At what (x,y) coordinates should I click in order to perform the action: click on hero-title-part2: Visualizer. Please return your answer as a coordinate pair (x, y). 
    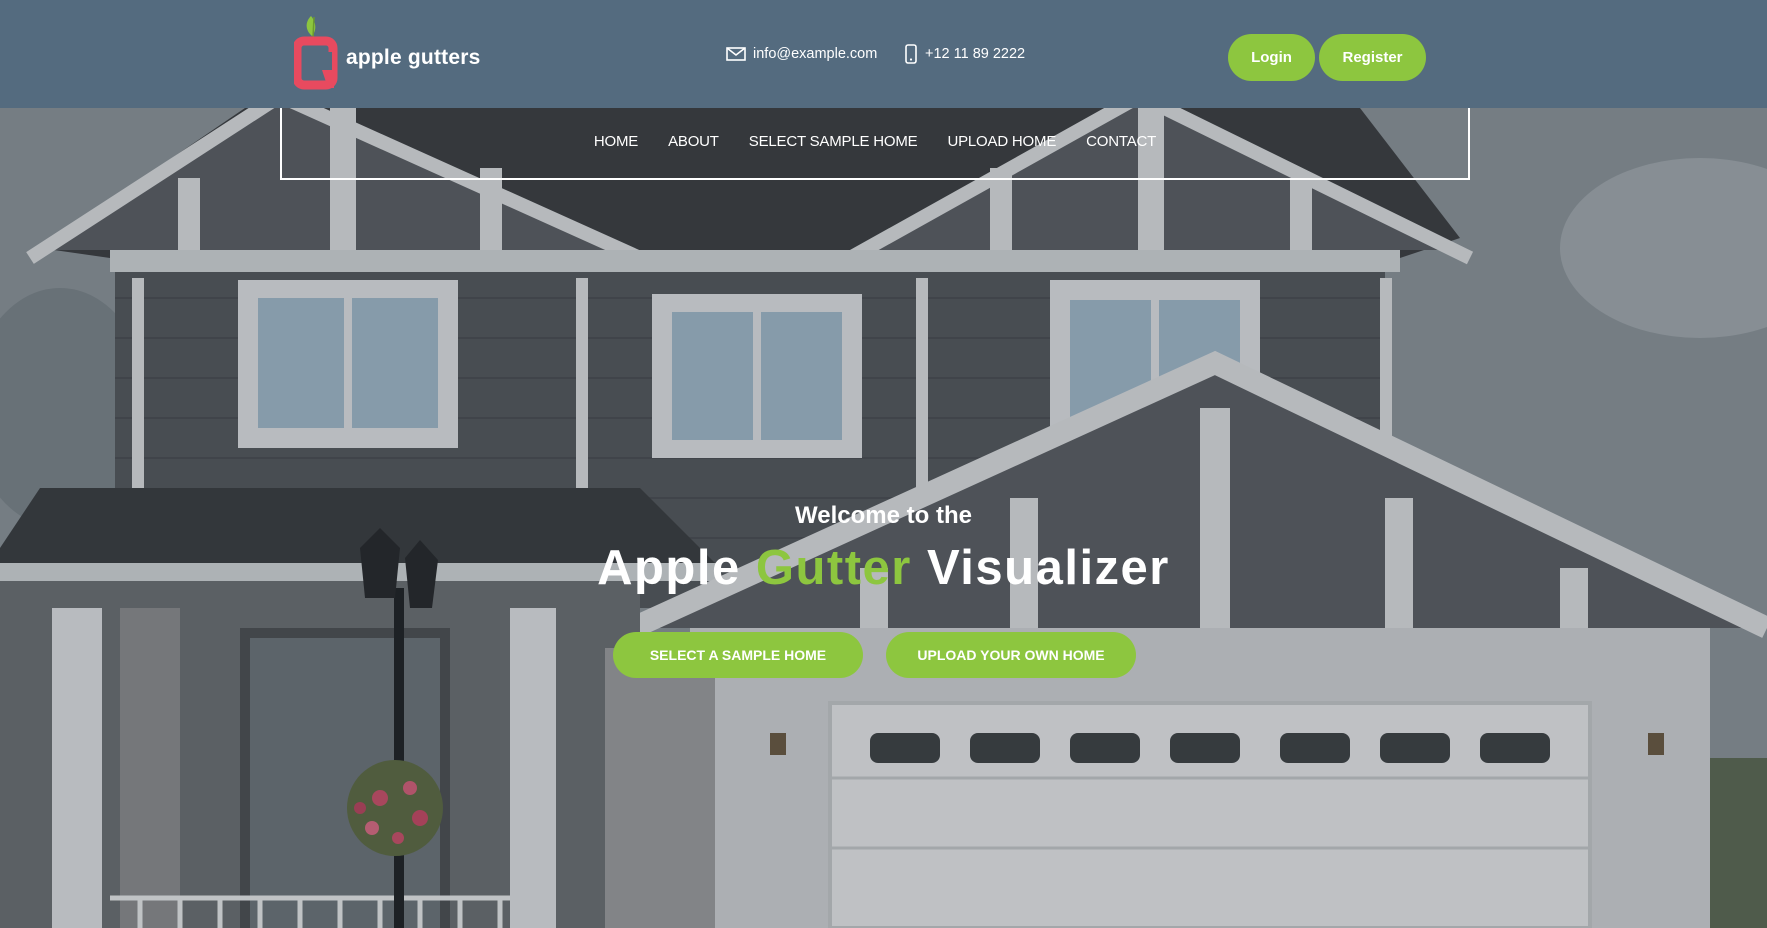
    Looking at the image, I should click on (1048, 568).